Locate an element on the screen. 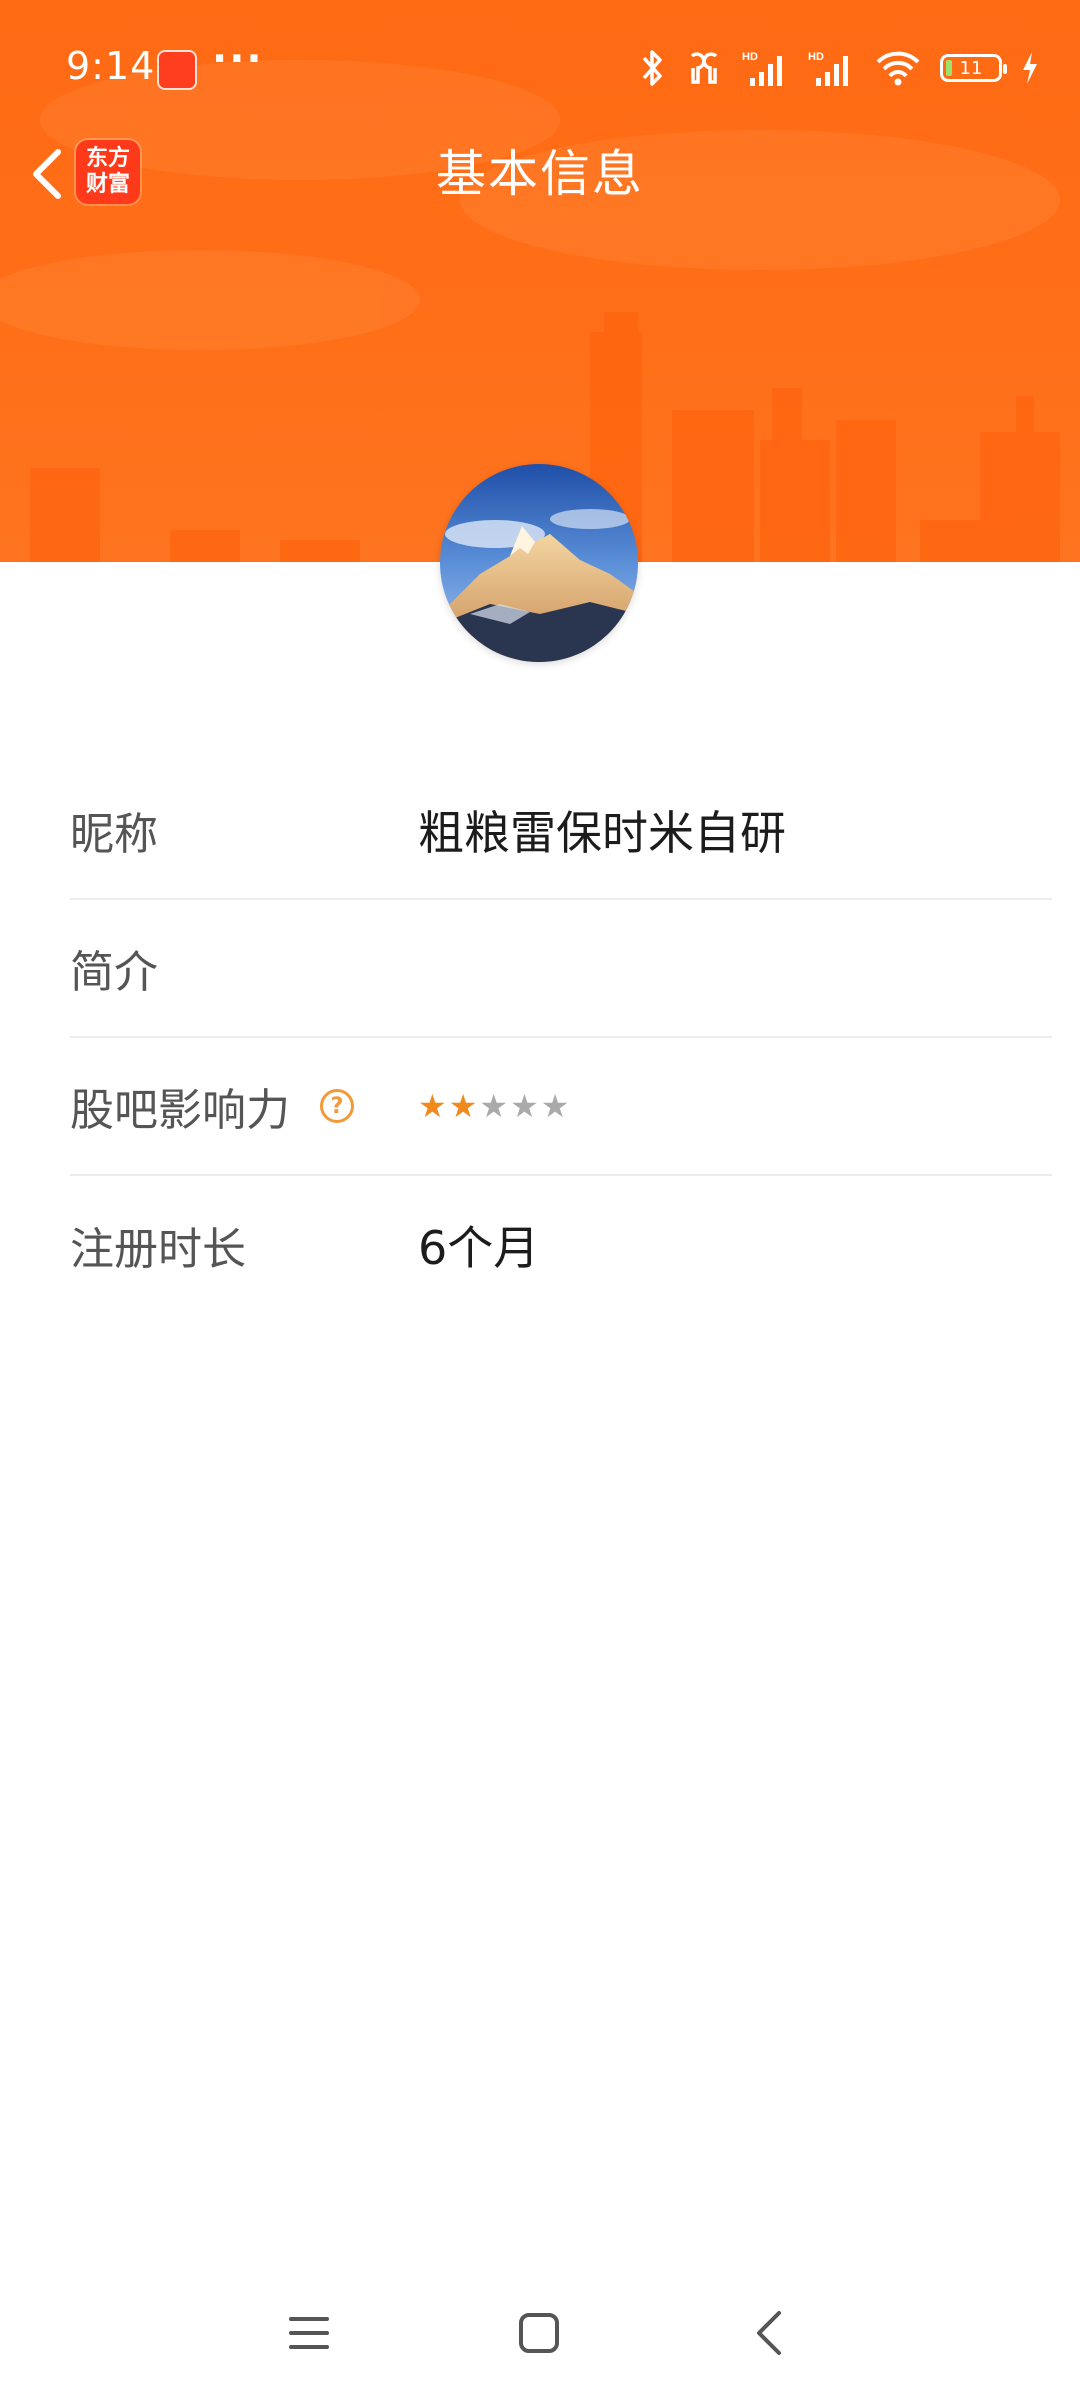 The height and width of the screenshot is (2400, 1080). registration-label: 注册时长 is located at coordinates (158, 1249).